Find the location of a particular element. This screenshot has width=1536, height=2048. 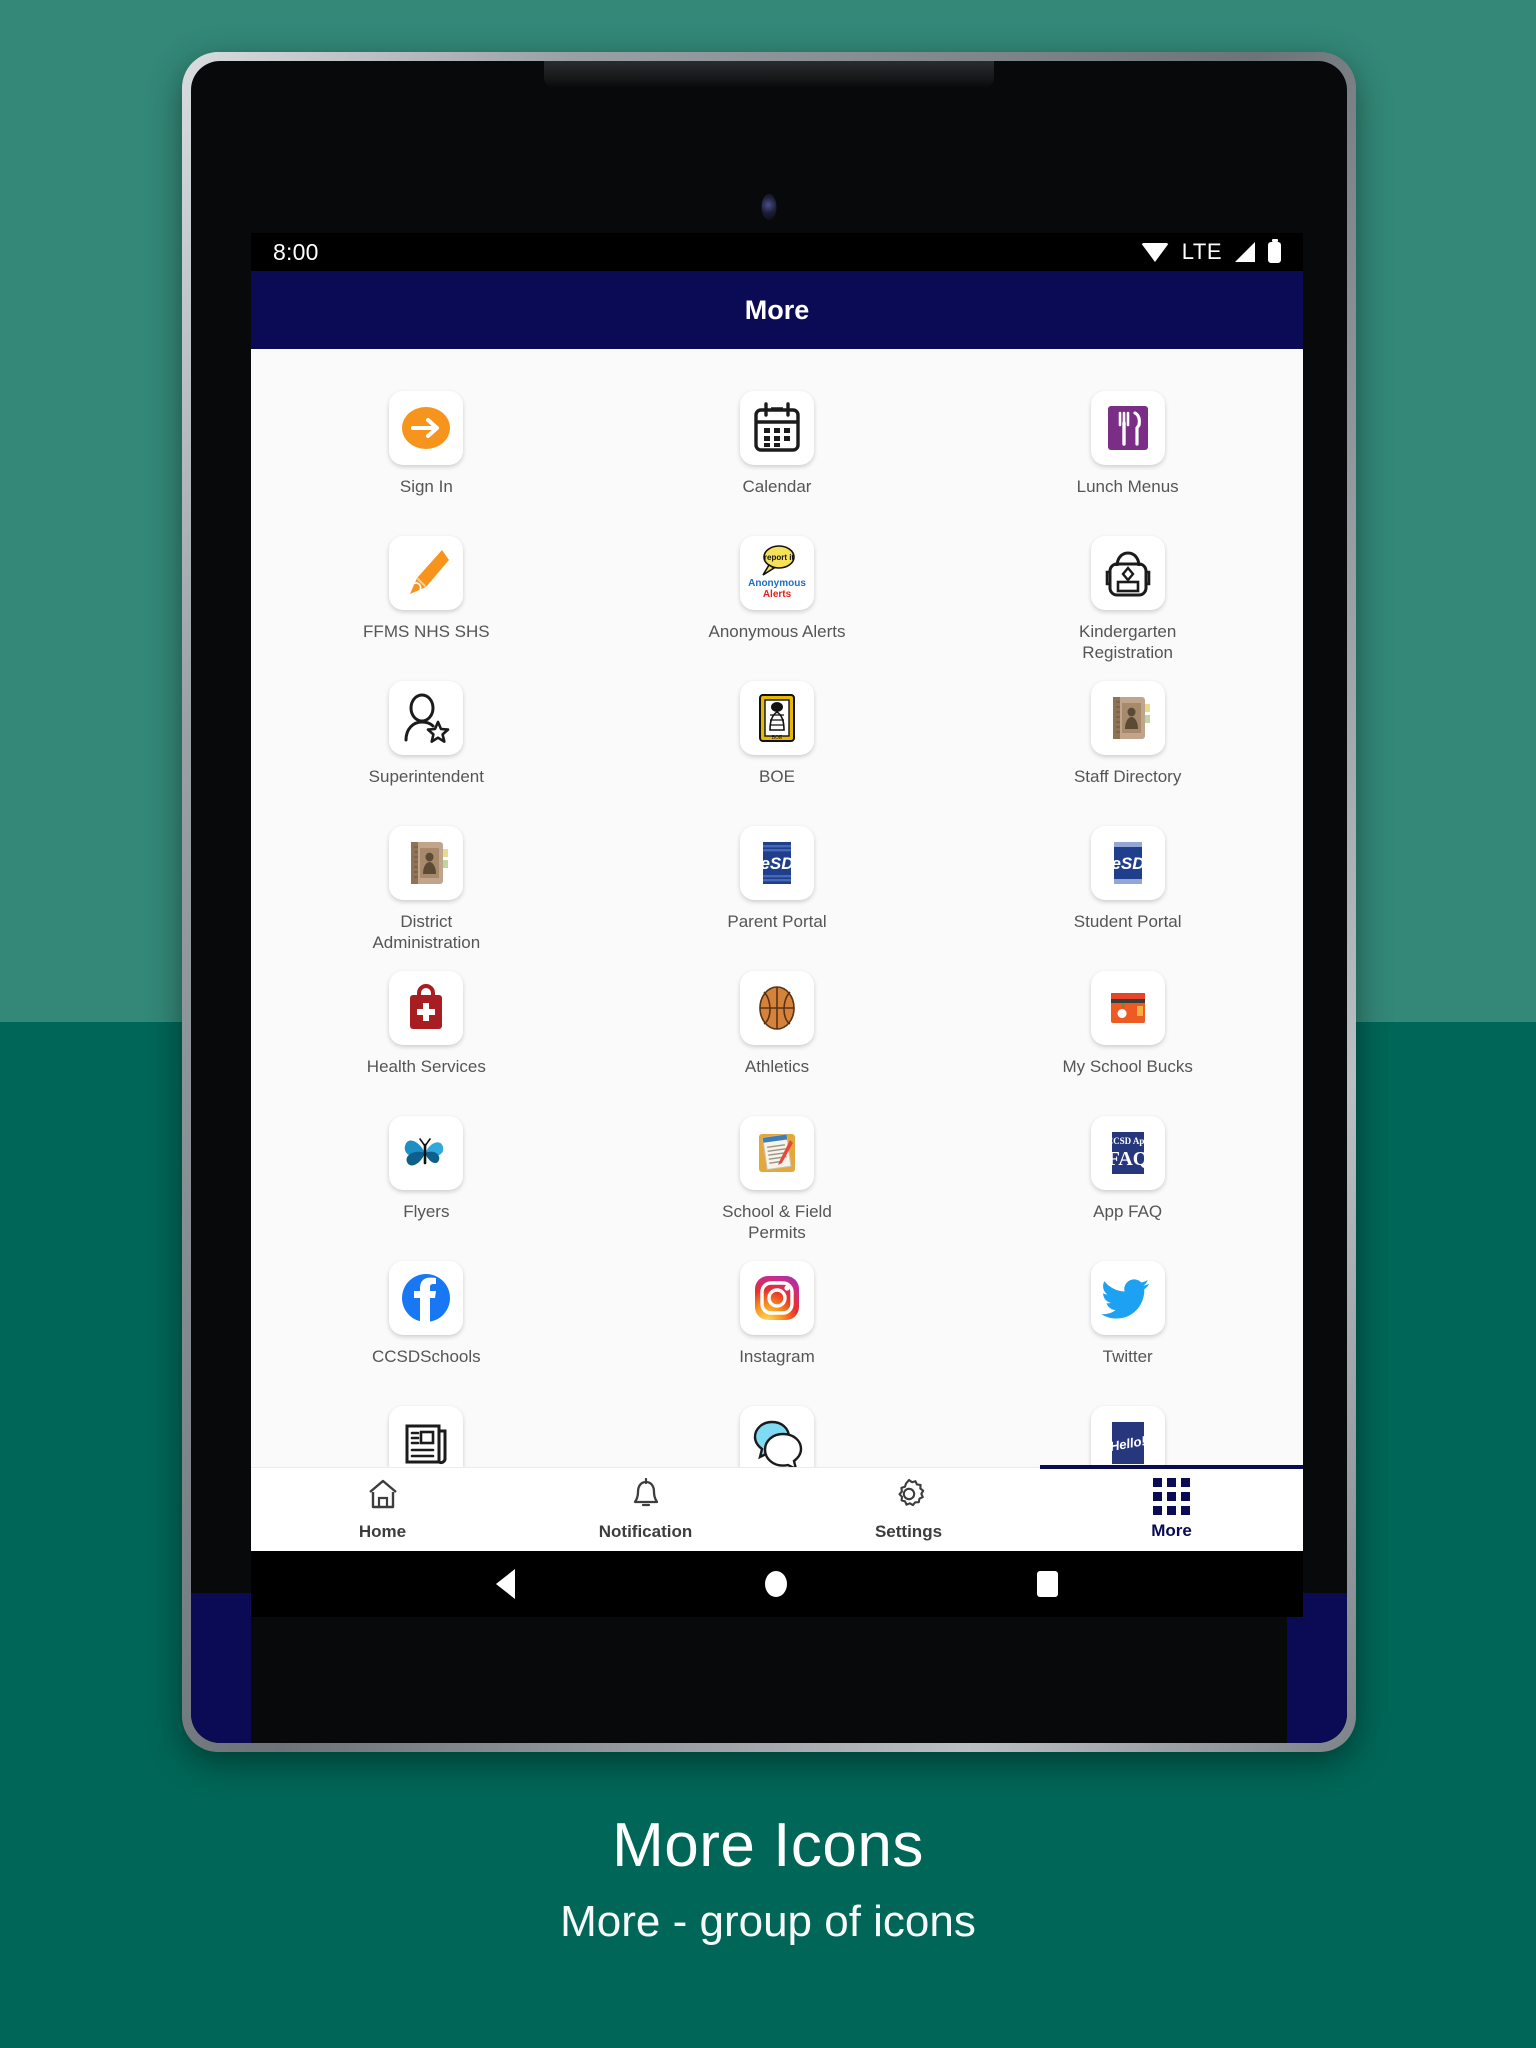

grid-item-label: Anonymous Alerts is located at coordinates (777, 631).